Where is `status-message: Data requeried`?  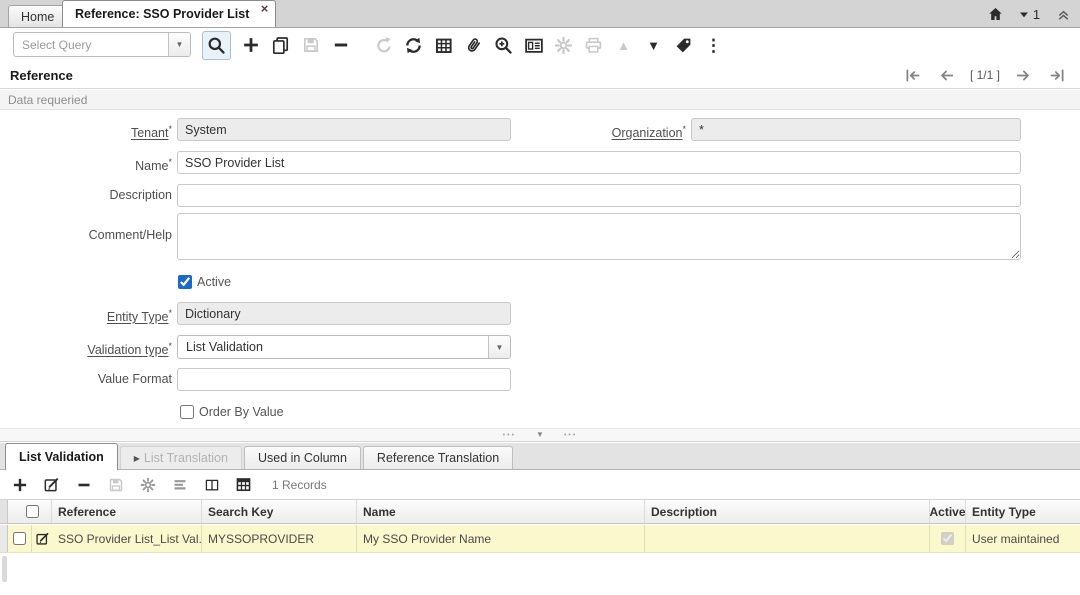 status-message: Data requeried is located at coordinates (48, 99).